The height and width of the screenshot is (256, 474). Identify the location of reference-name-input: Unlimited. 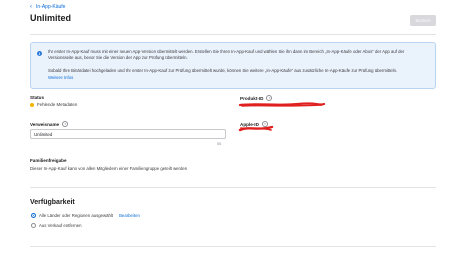
(128, 134).